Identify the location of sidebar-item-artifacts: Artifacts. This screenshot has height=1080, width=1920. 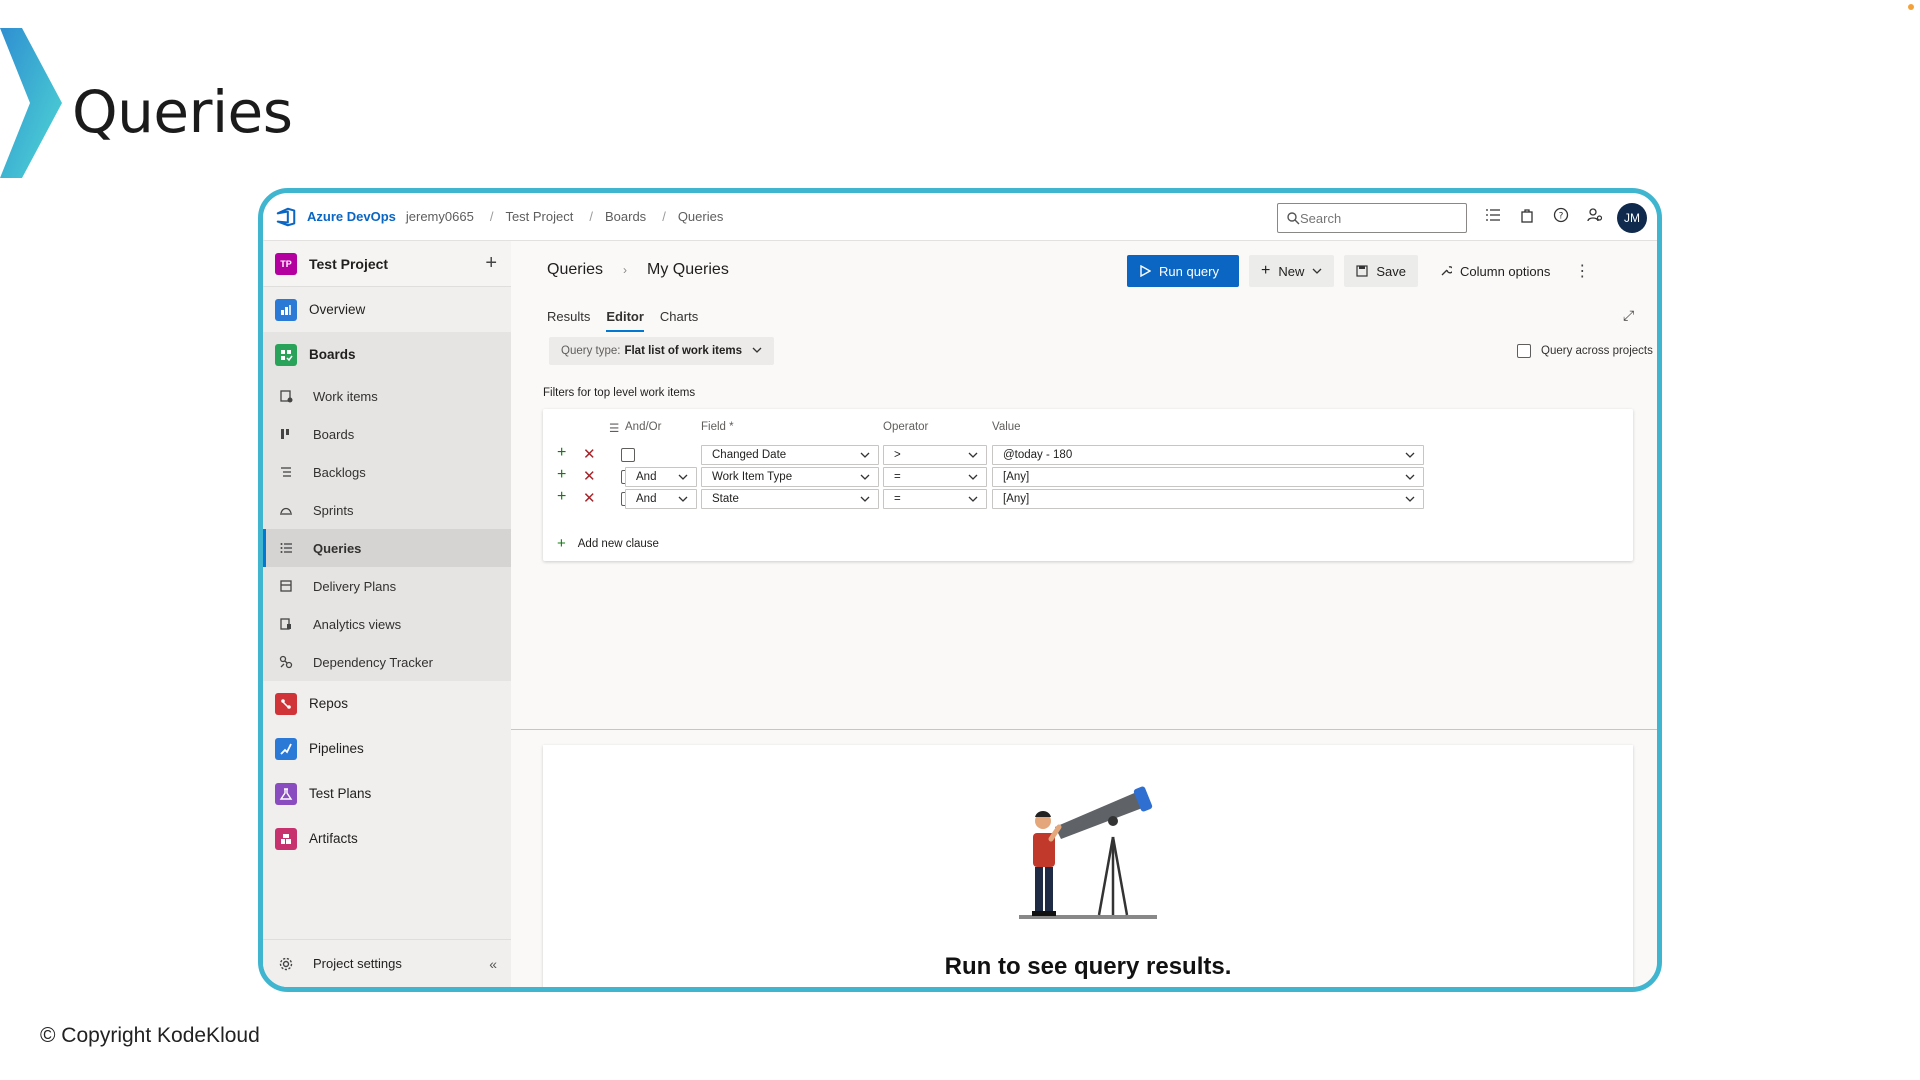
(387, 838).